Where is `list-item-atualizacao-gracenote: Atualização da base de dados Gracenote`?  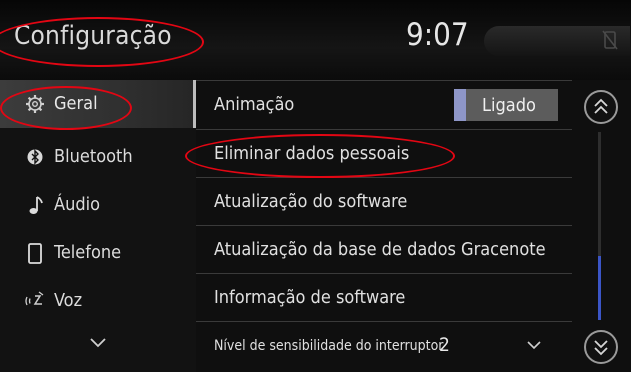
list-item-atualizacao-gracenote: Atualização da base de dados Gracenote is located at coordinates (384, 249).